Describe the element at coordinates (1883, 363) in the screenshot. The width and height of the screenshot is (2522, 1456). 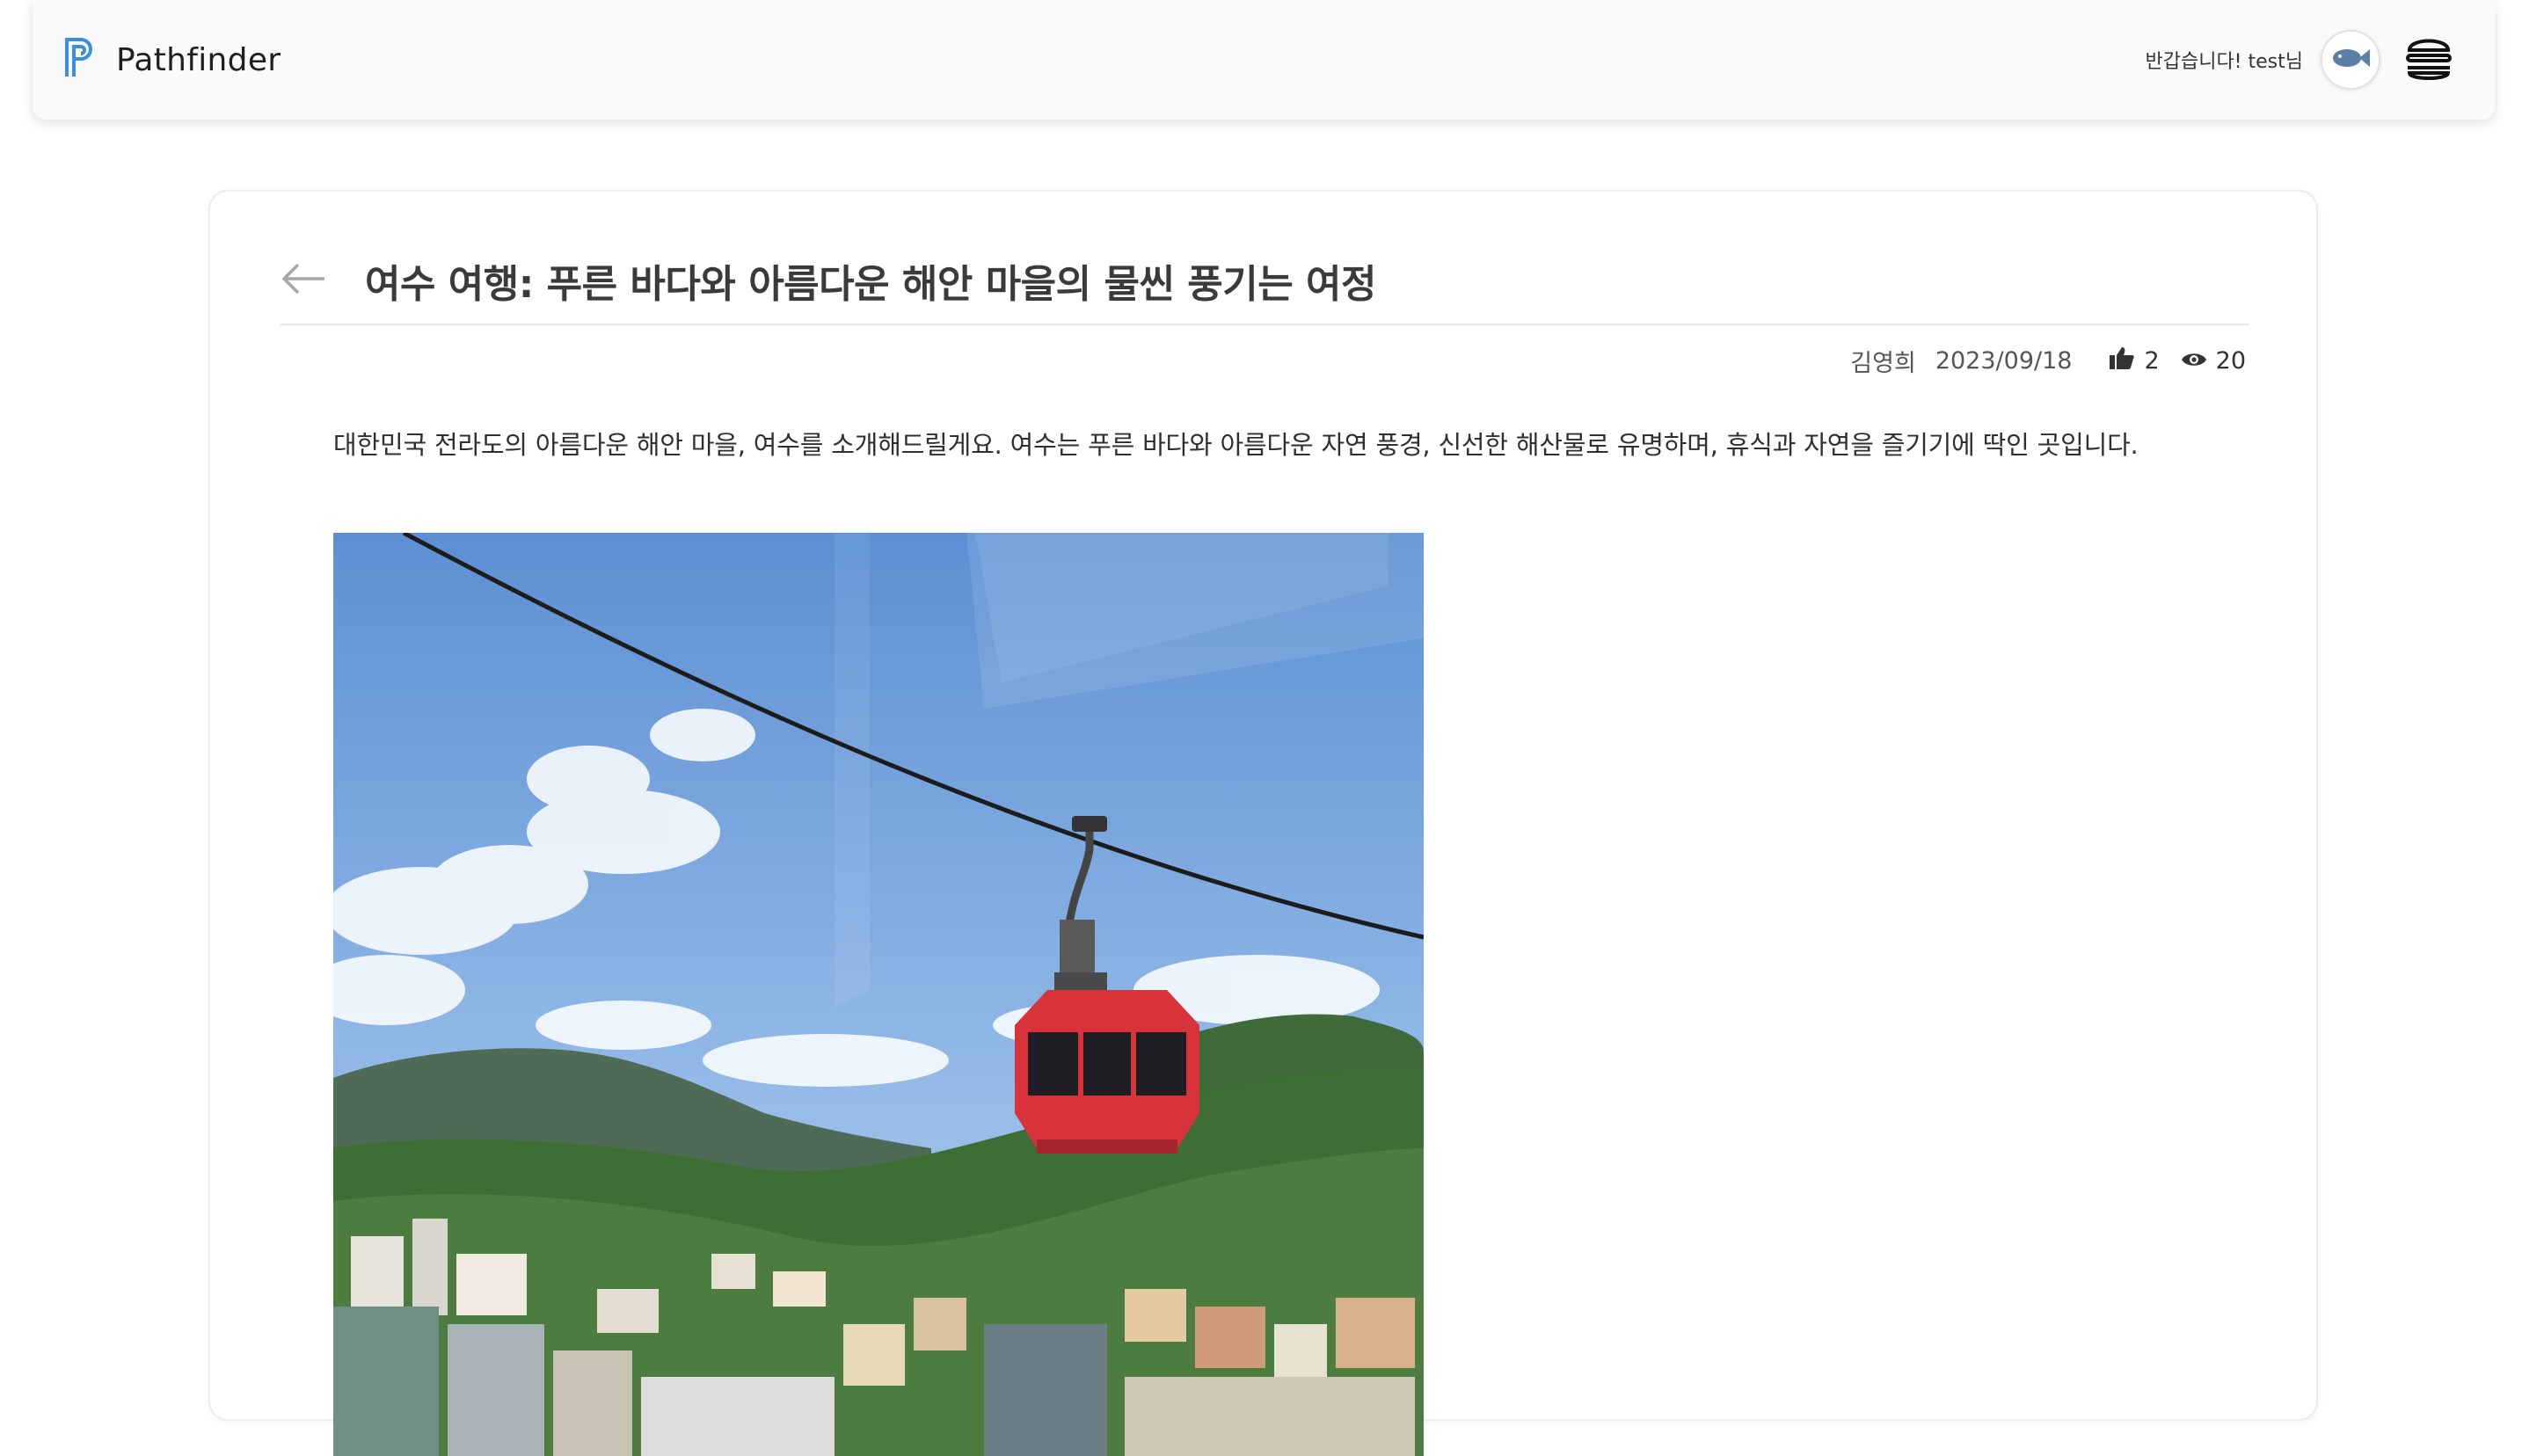
I see `post-author: 김영희` at that location.